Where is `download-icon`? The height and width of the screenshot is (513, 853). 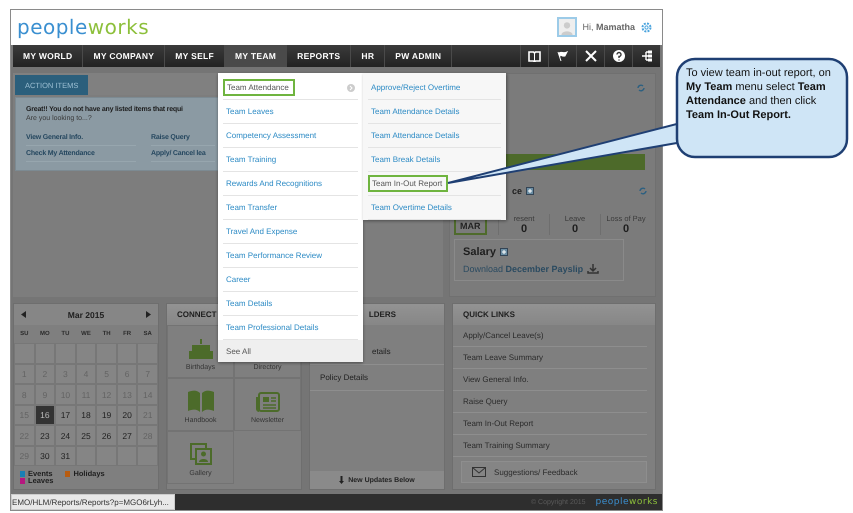 download-icon is located at coordinates (593, 269).